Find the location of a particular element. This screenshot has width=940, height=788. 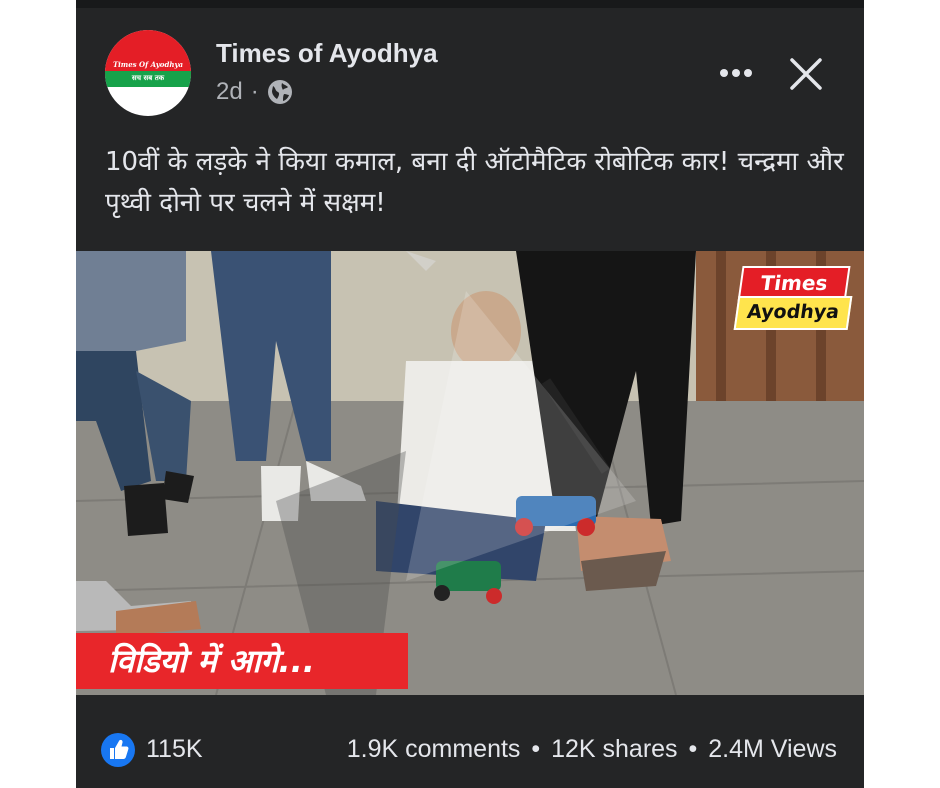

like-count: 115K is located at coordinates (174, 749).